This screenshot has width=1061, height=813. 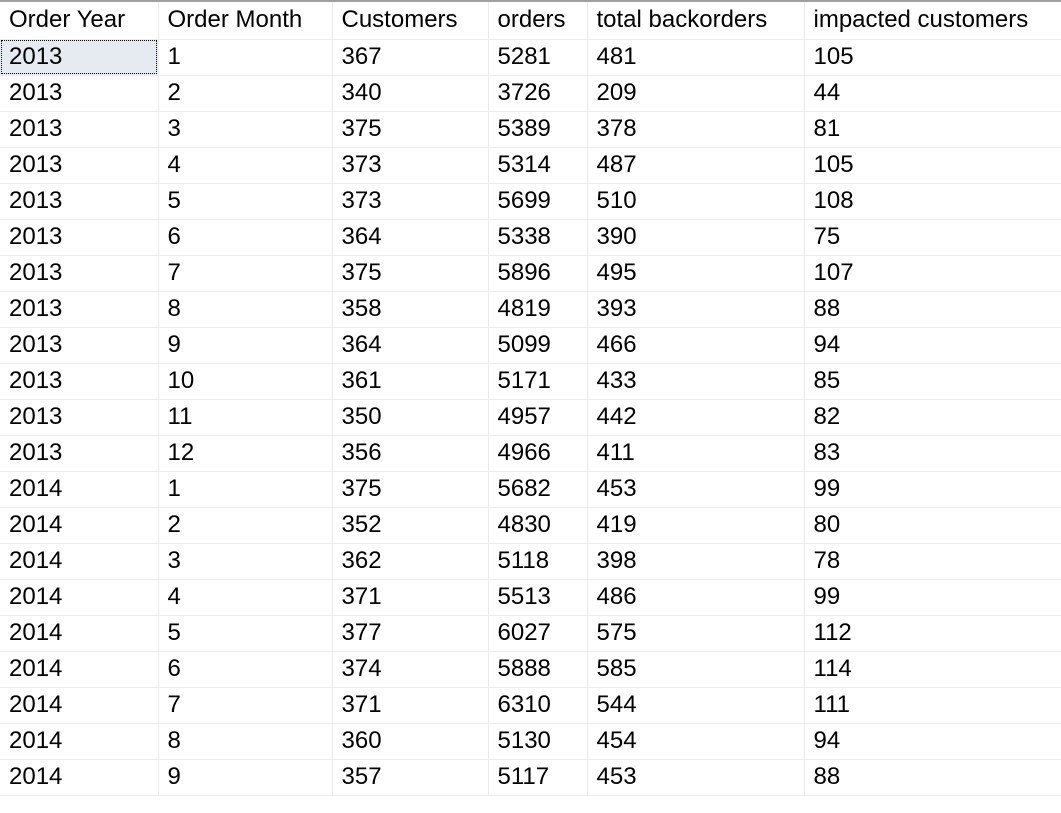 What do you see at coordinates (530, 525) in the screenshot?
I see `table-row: 2014 2 352 4830 419 80` at bounding box center [530, 525].